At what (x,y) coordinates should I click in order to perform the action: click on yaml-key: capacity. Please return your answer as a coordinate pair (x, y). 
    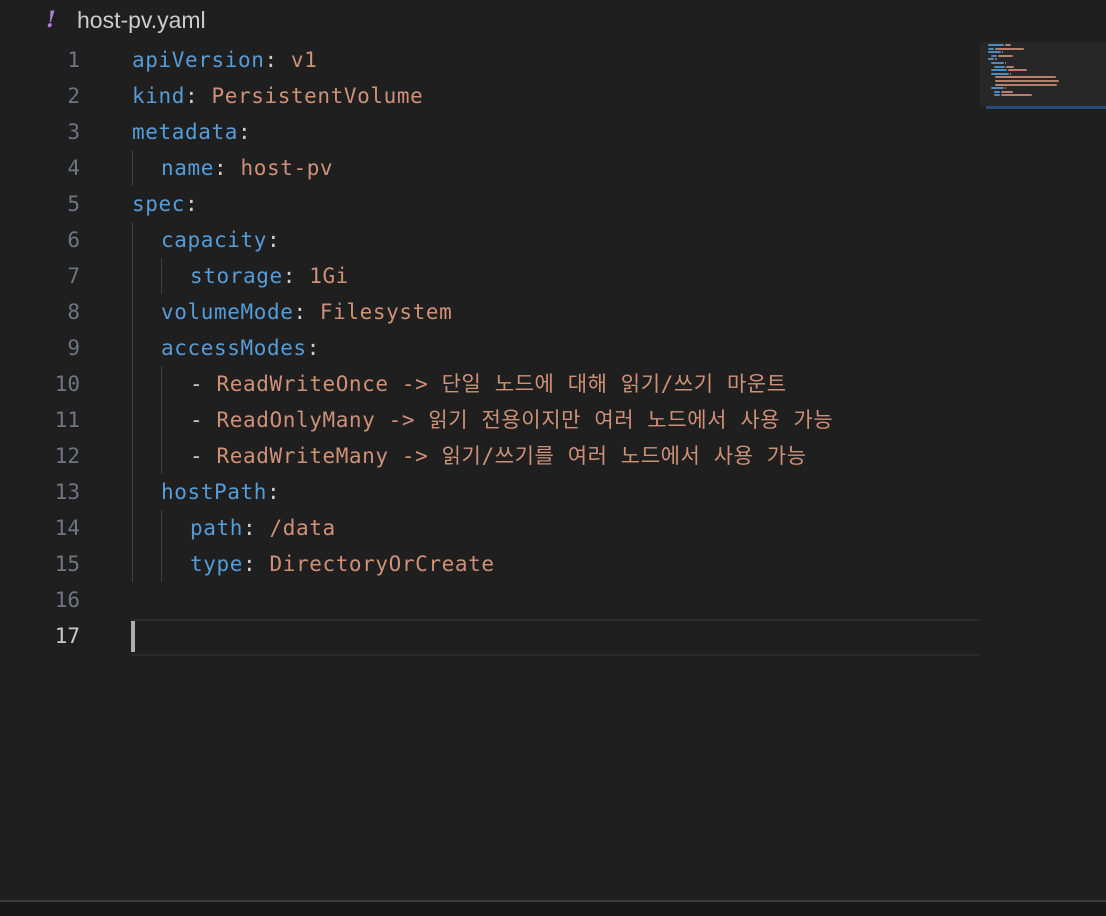
    Looking at the image, I should click on (214, 240).